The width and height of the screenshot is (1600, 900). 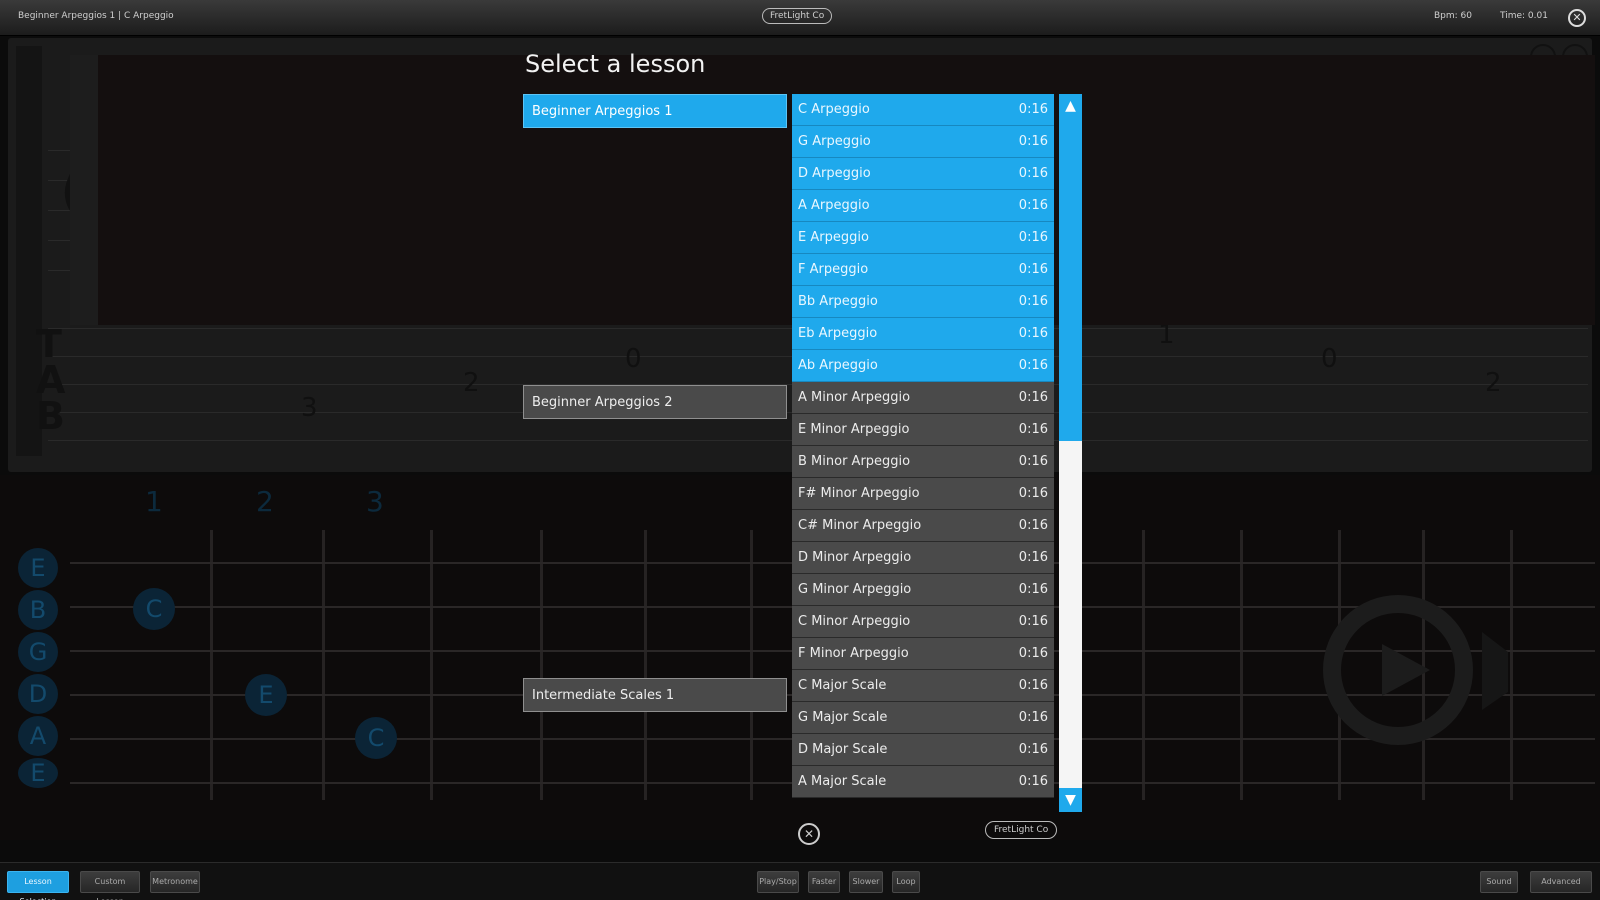 I want to click on fretboard-nut, so click(x=84, y=190).